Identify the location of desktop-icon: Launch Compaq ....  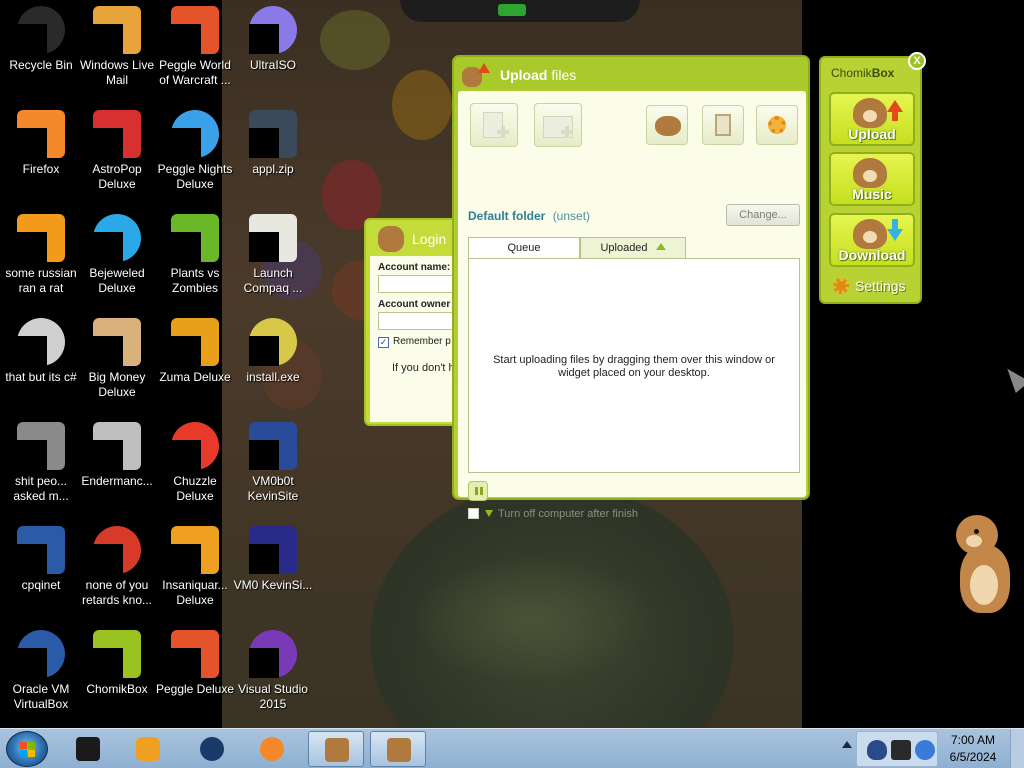
(273, 255).